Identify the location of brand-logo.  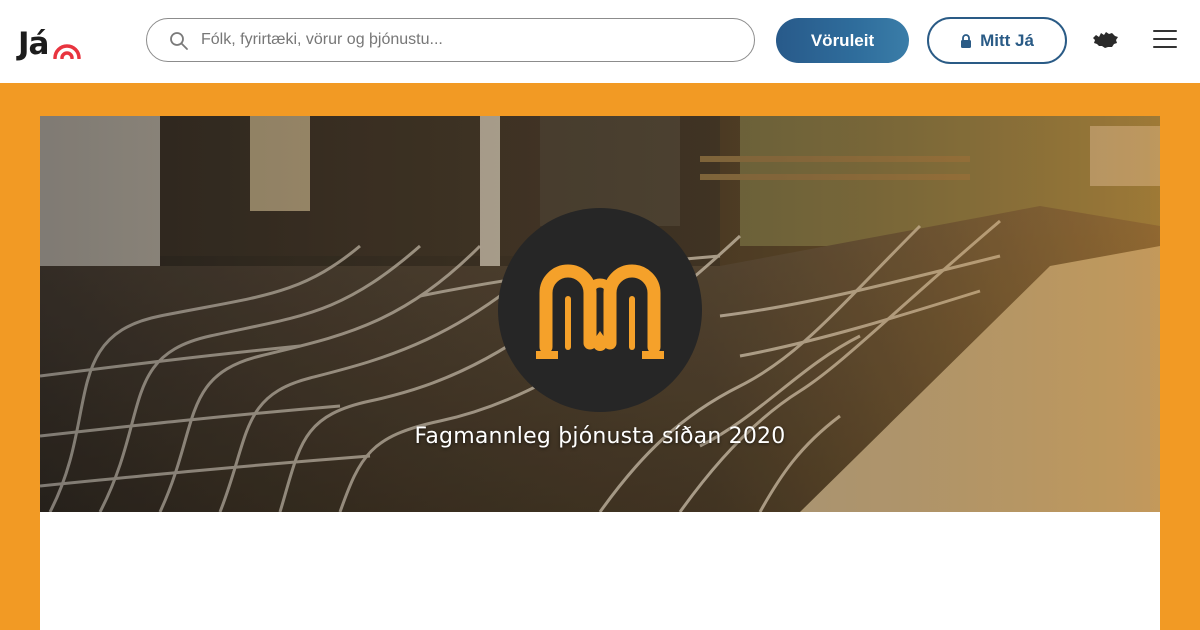
(600, 310).